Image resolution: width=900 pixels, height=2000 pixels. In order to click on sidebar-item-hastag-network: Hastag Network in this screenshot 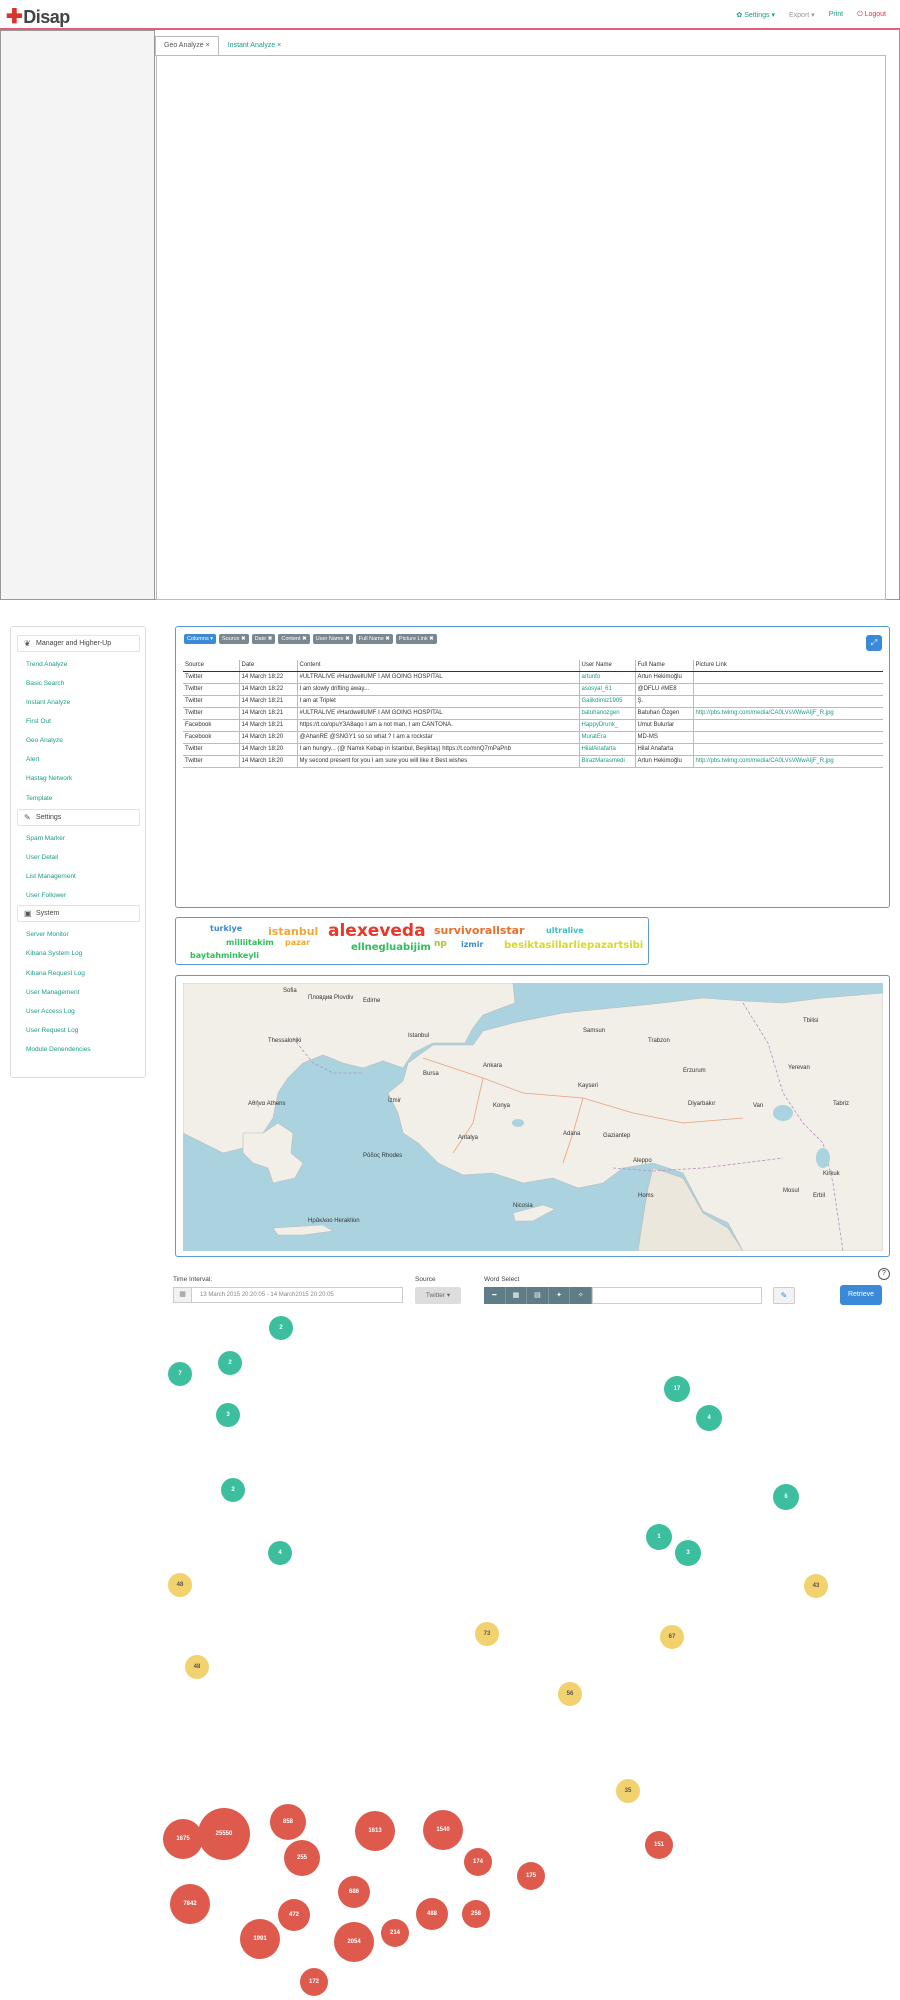, I will do `click(49, 778)`.